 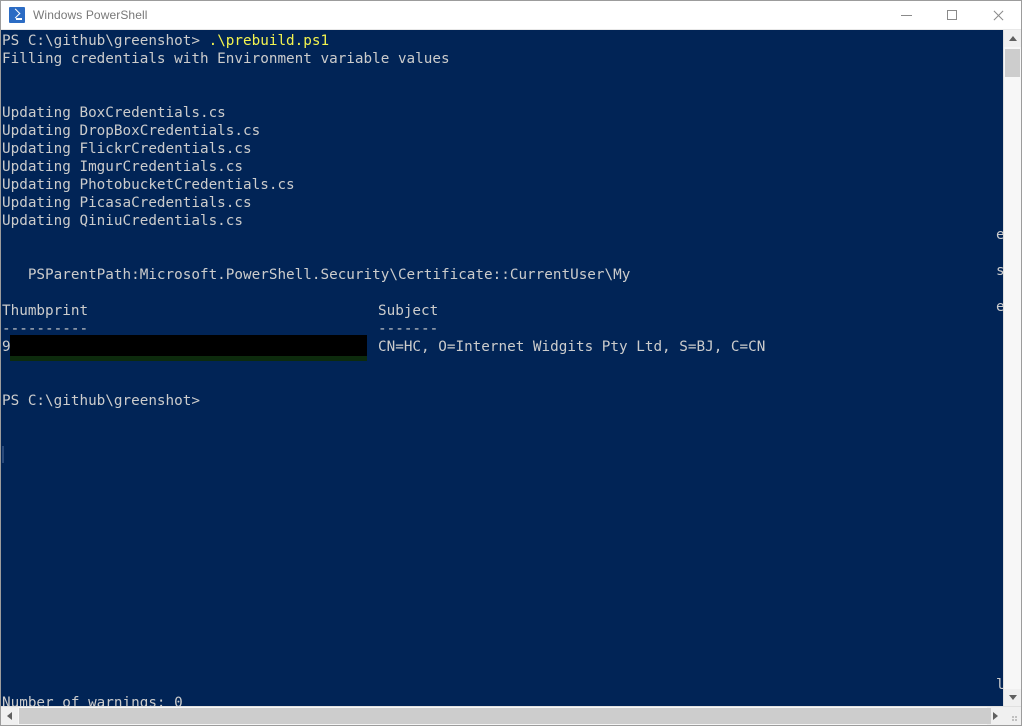 I want to click on redaction-bar, so click(x=188, y=345).